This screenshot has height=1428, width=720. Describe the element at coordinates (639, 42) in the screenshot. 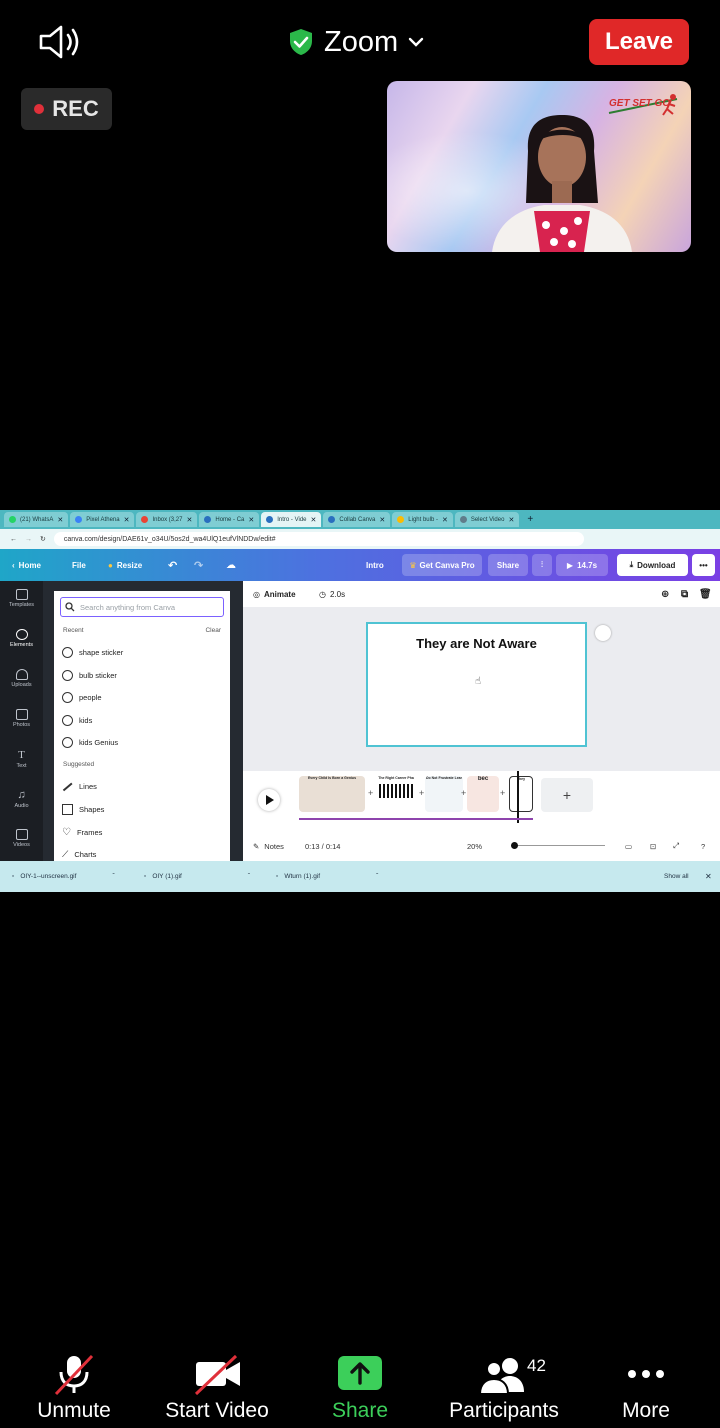

I see `leave-button: Leave` at that location.